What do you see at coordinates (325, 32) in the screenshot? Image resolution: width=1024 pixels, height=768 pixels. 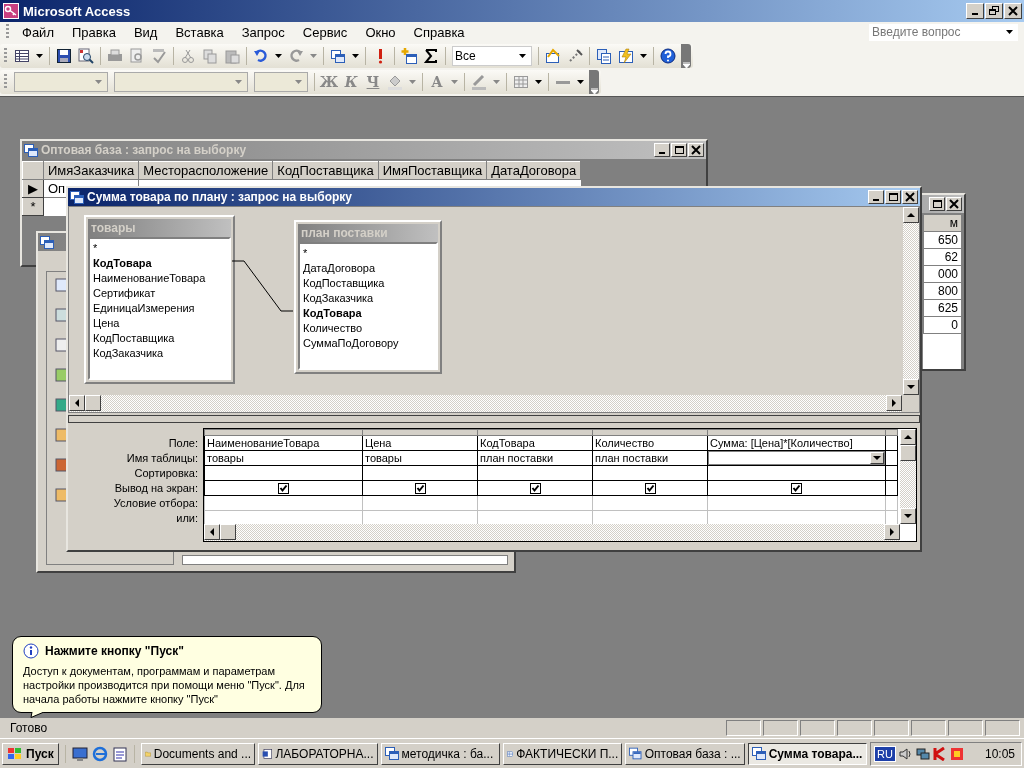 I see `menu-item: Сервис` at bounding box center [325, 32].